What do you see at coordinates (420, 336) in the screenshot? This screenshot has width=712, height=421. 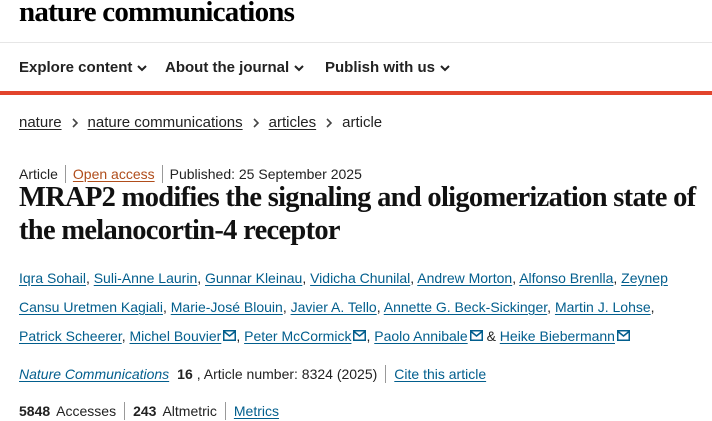 I see `author-link: Paolo Annibale` at bounding box center [420, 336].